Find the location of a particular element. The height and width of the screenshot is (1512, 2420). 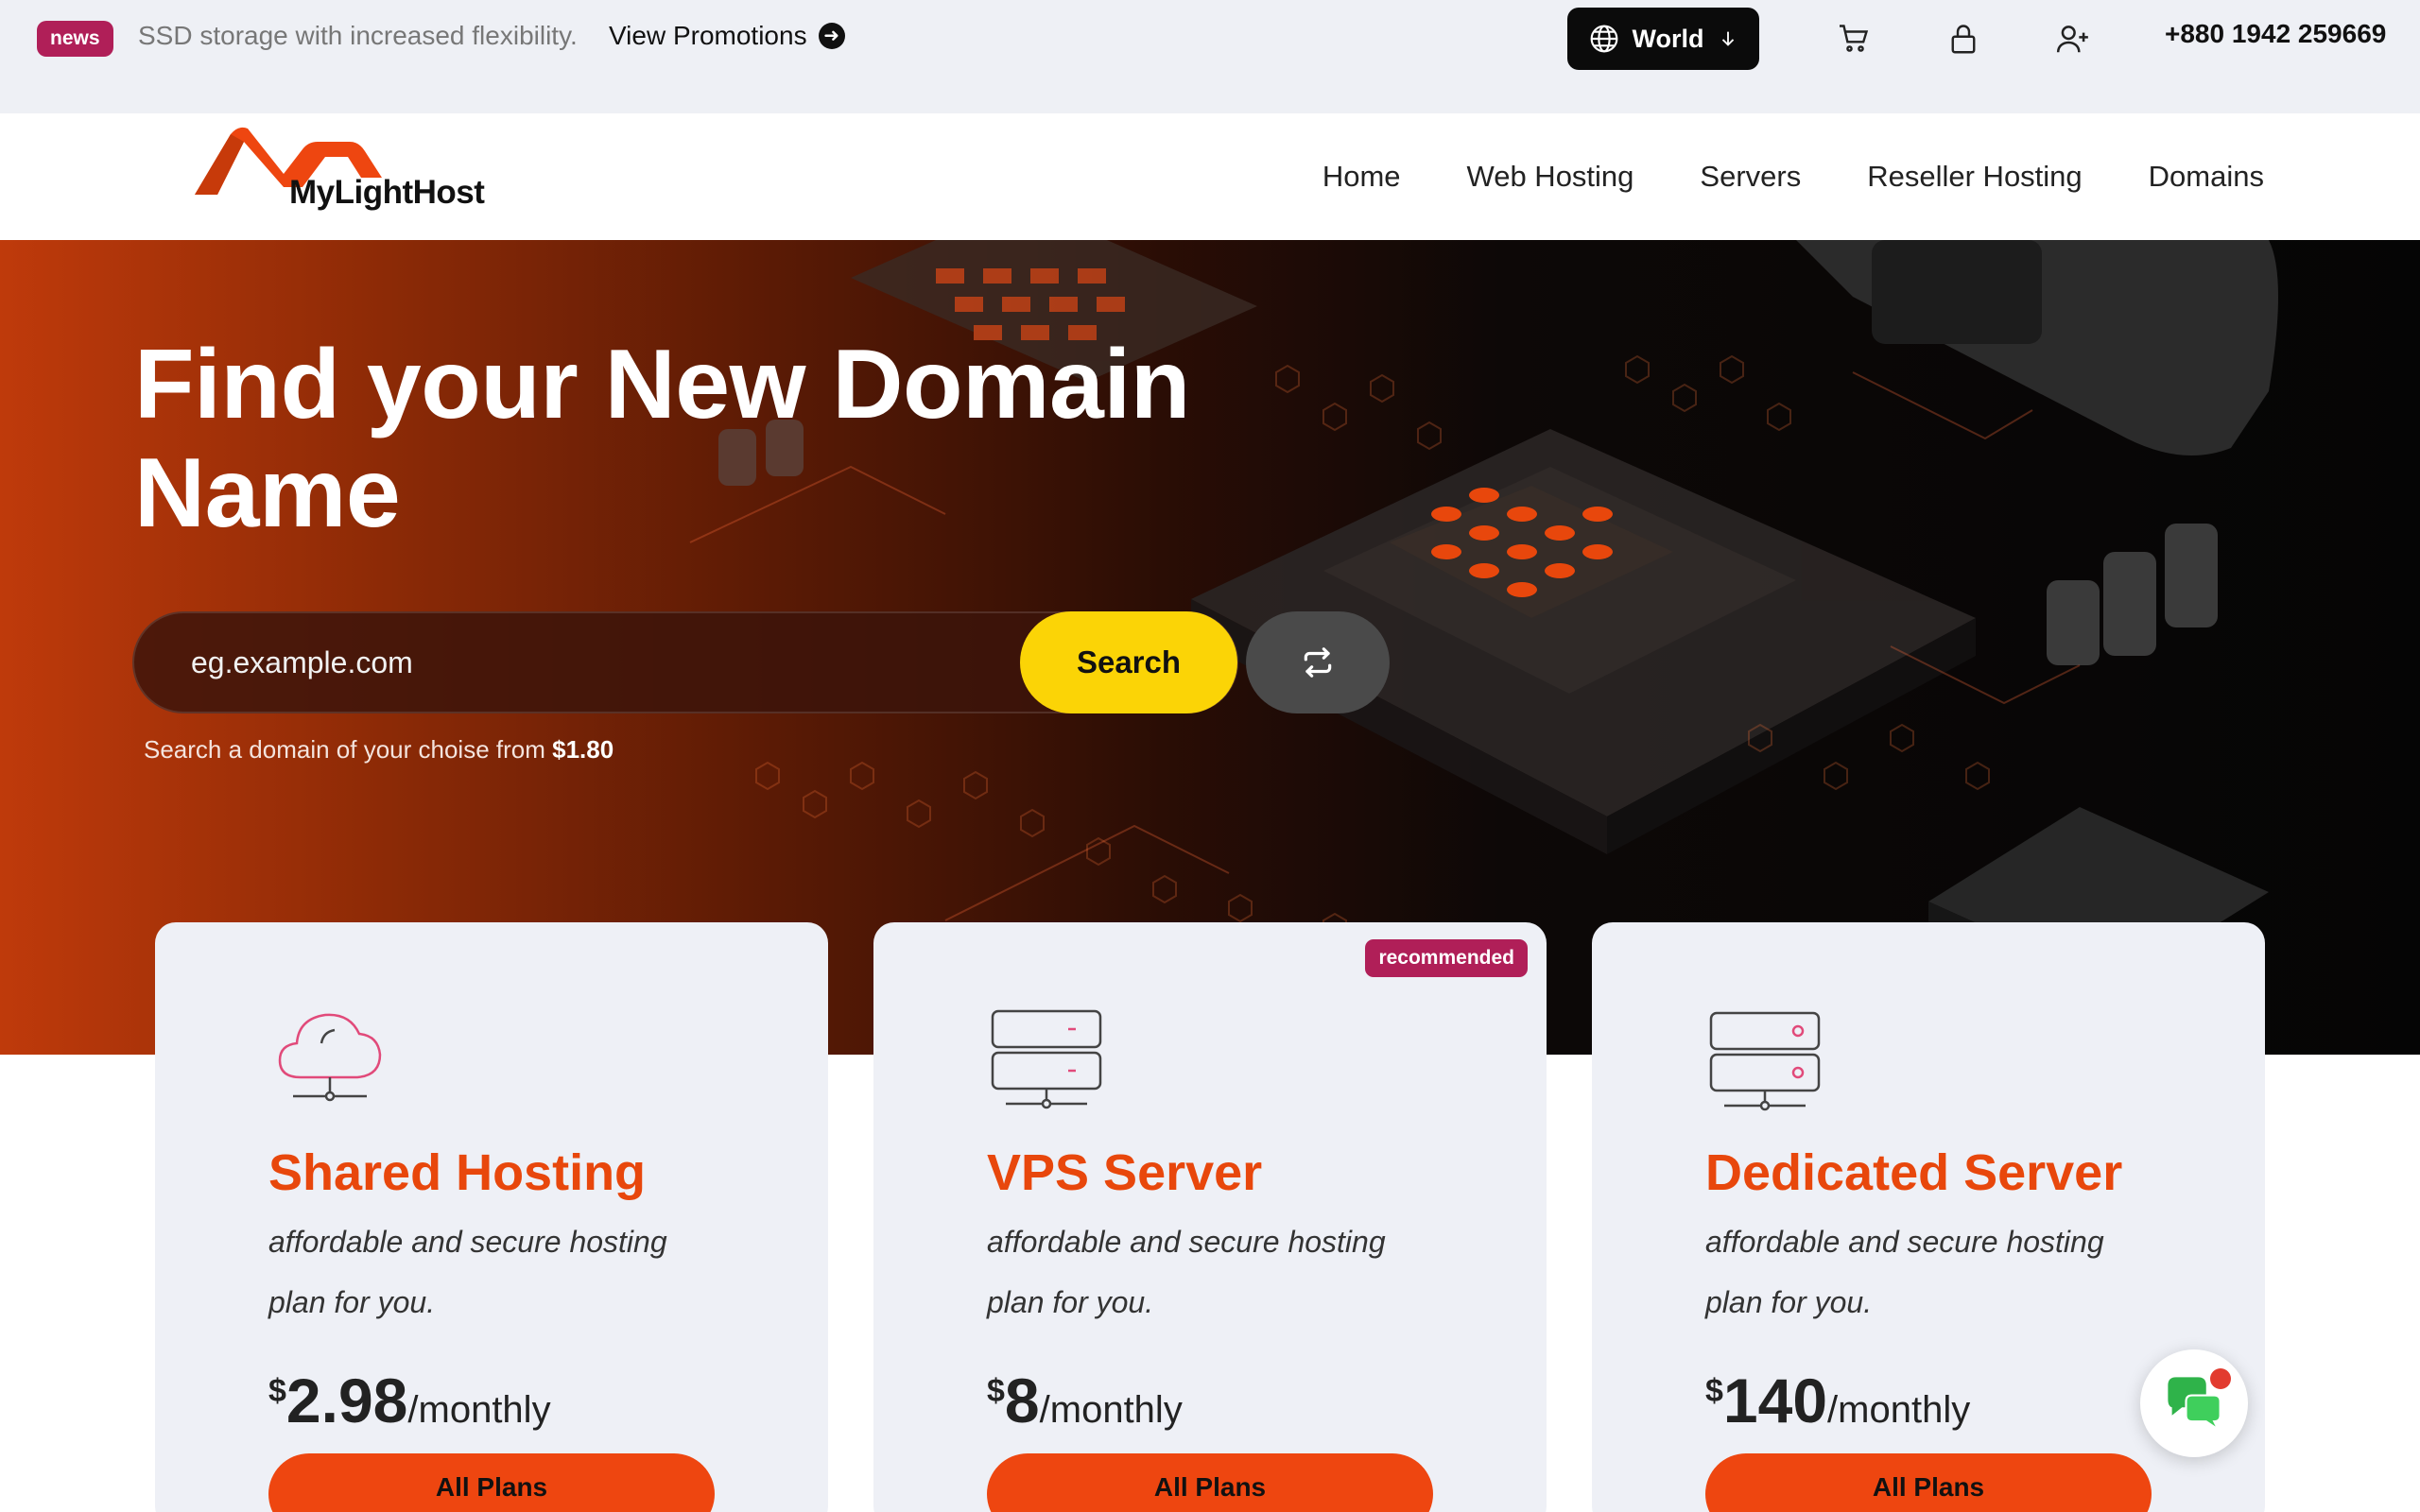

search-hint-price: $1.80 is located at coordinates (583, 749).